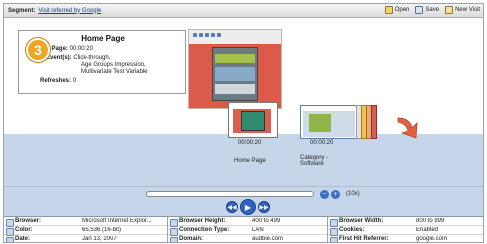 The width and height of the screenshot is (487, 244). What do you see at coordinates (253, 120) in the screenshot?
I see `timeline-thumbnail-home` at bounding box center [253, 120].